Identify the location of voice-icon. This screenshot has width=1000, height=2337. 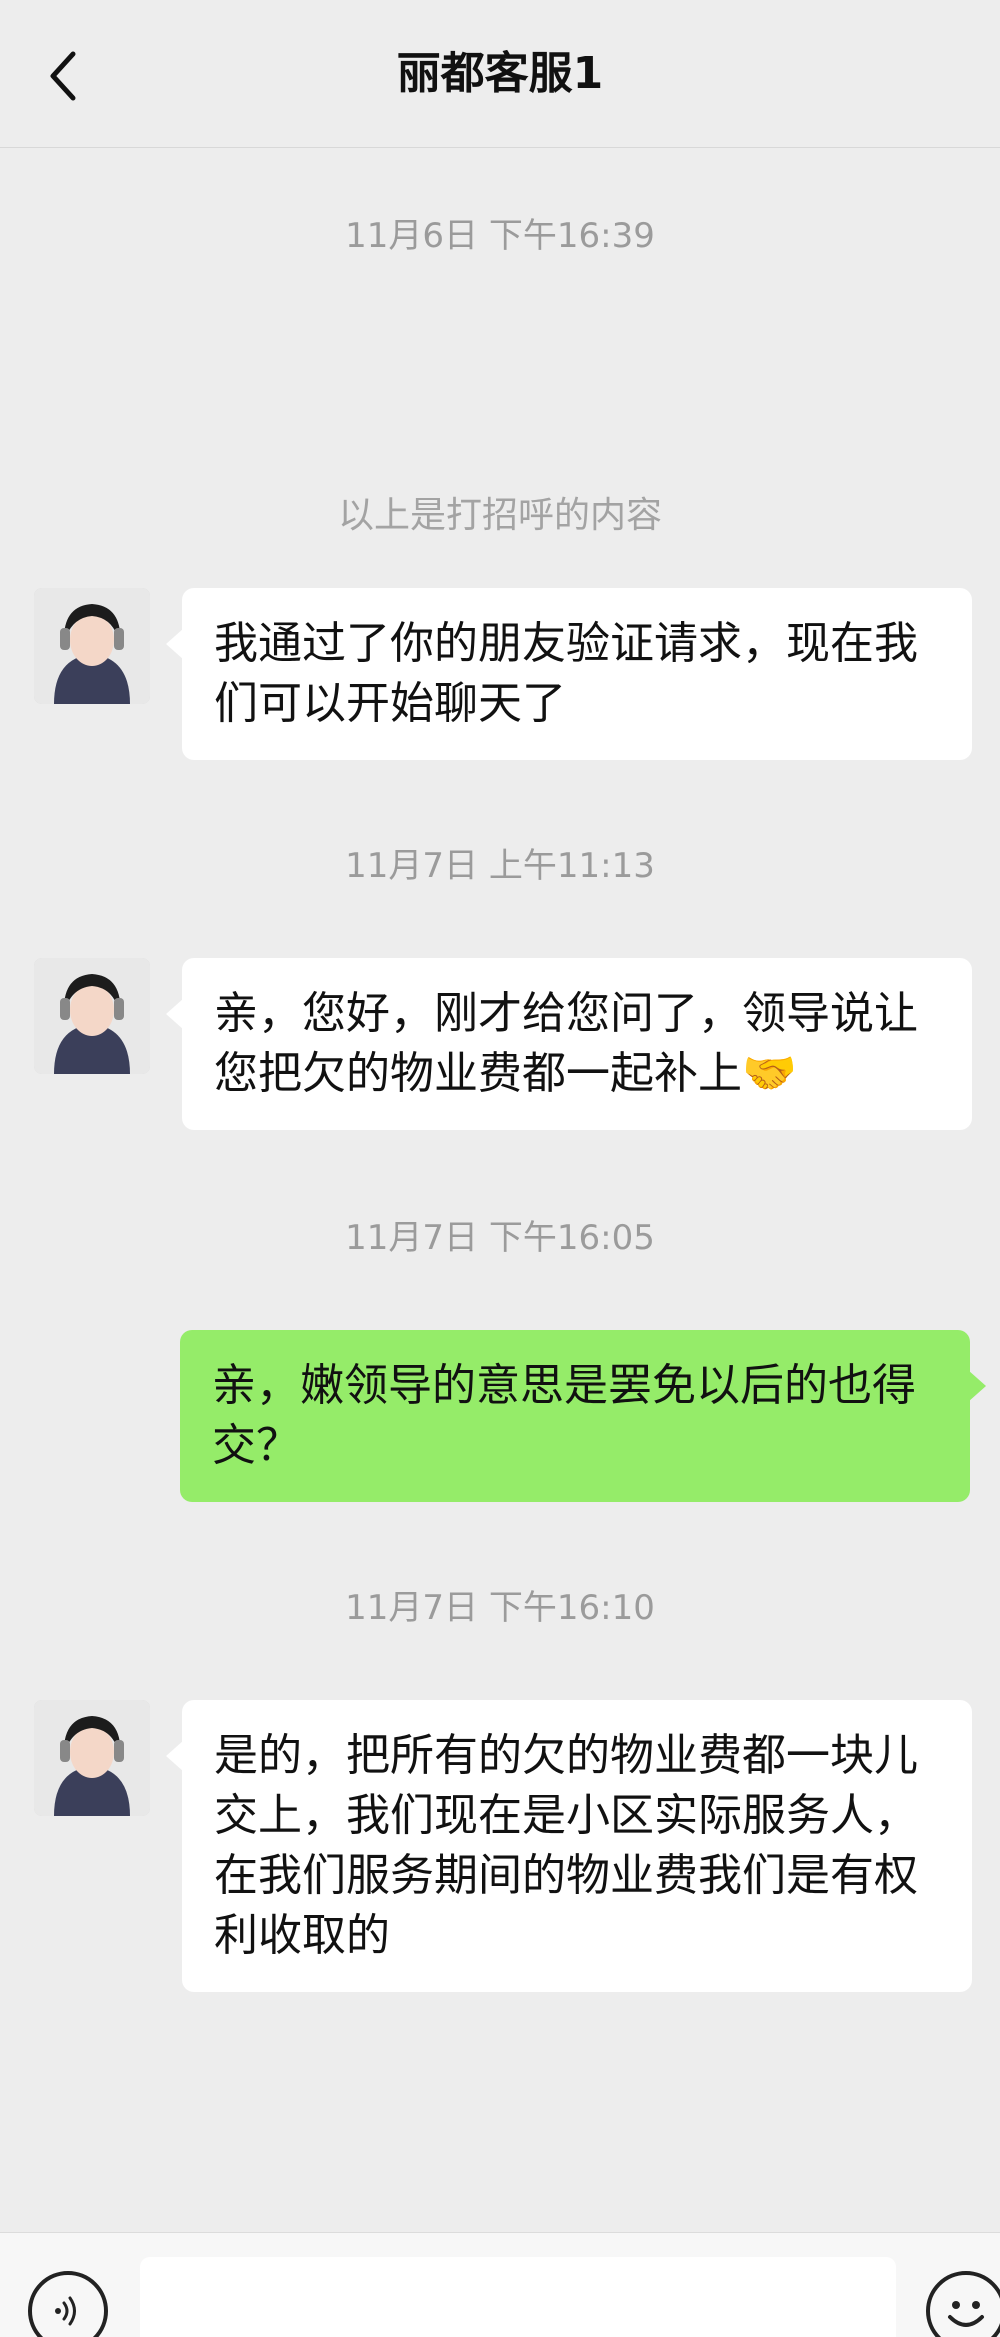
(65, 2311).